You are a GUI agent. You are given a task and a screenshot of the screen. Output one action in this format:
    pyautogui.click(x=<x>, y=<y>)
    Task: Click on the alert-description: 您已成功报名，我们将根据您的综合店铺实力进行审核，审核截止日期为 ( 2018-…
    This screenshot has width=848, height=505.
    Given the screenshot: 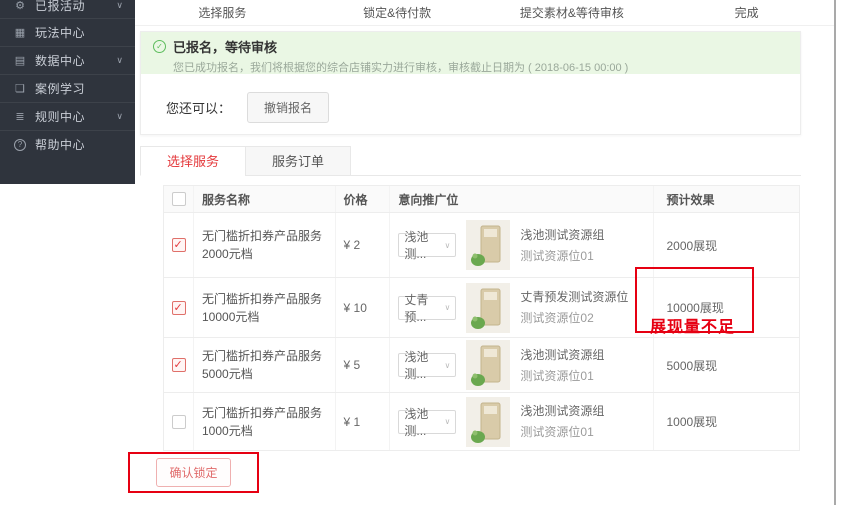 What is the action you would take?
    pyautogui.click(x=401, y=68)
    